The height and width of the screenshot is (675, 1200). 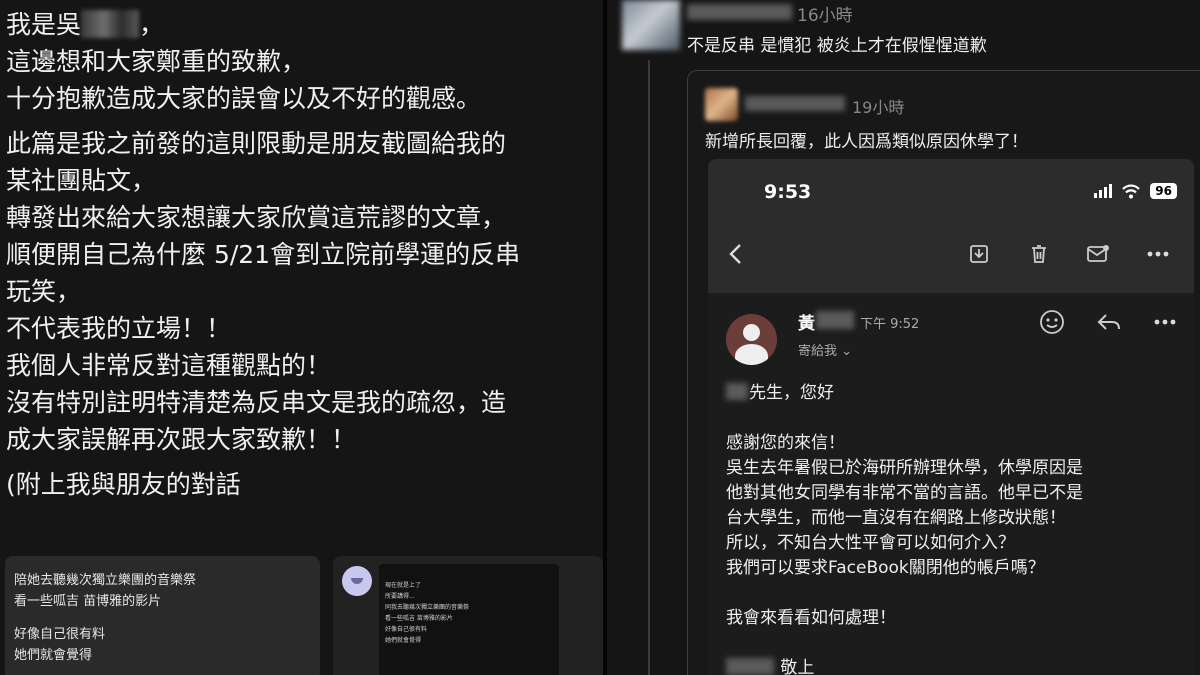 I want to click on archive-icon, so click(x=979, y=254).